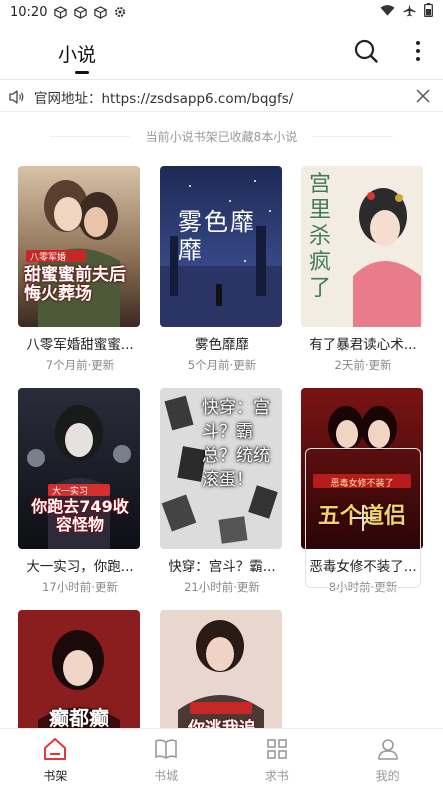 The image size is (443, 788). I want to click on search-button, so click(366, 51).